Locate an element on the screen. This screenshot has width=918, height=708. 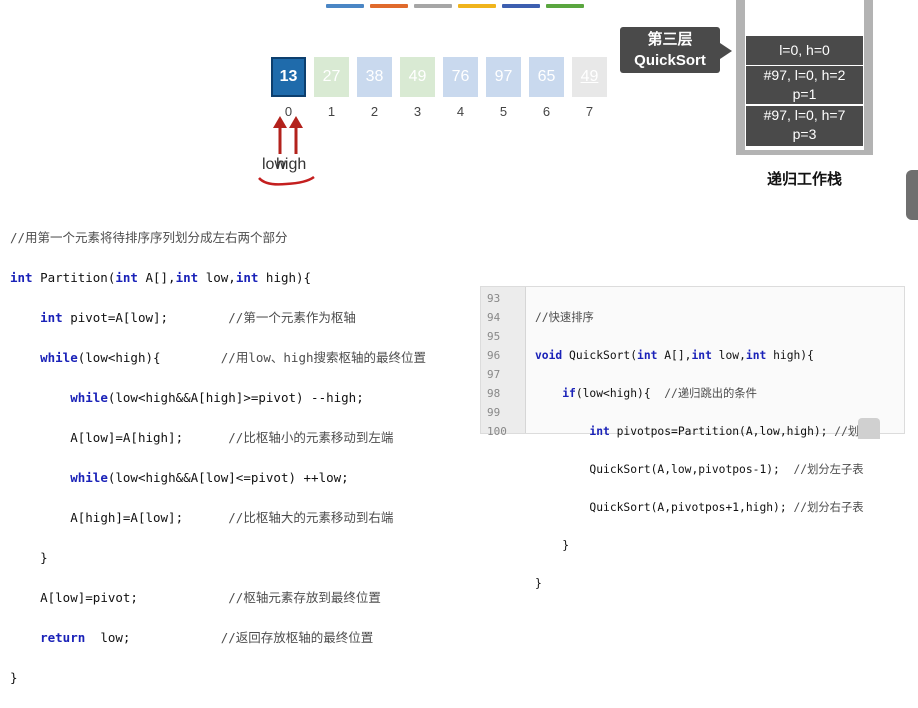
code-line: A[low]=A[high]; //比枢轴小的元素移动到左端 is located at coordinates (232, 437).